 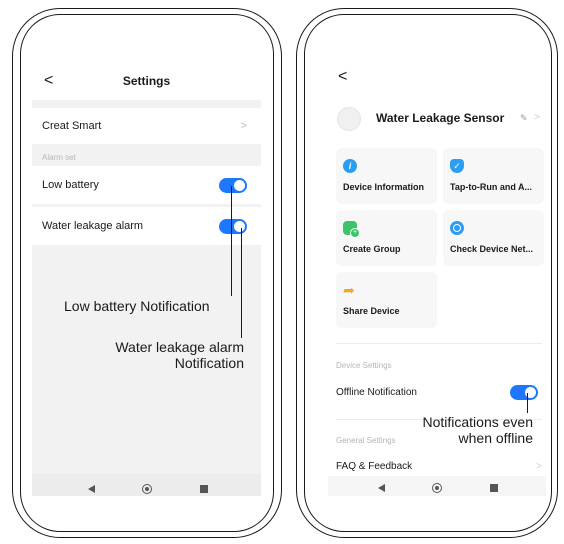 What do you see at coordinates (386, 176) in the screenshot?
I see `tile-device-information: i Device Information` at bounding box center [386, 176].